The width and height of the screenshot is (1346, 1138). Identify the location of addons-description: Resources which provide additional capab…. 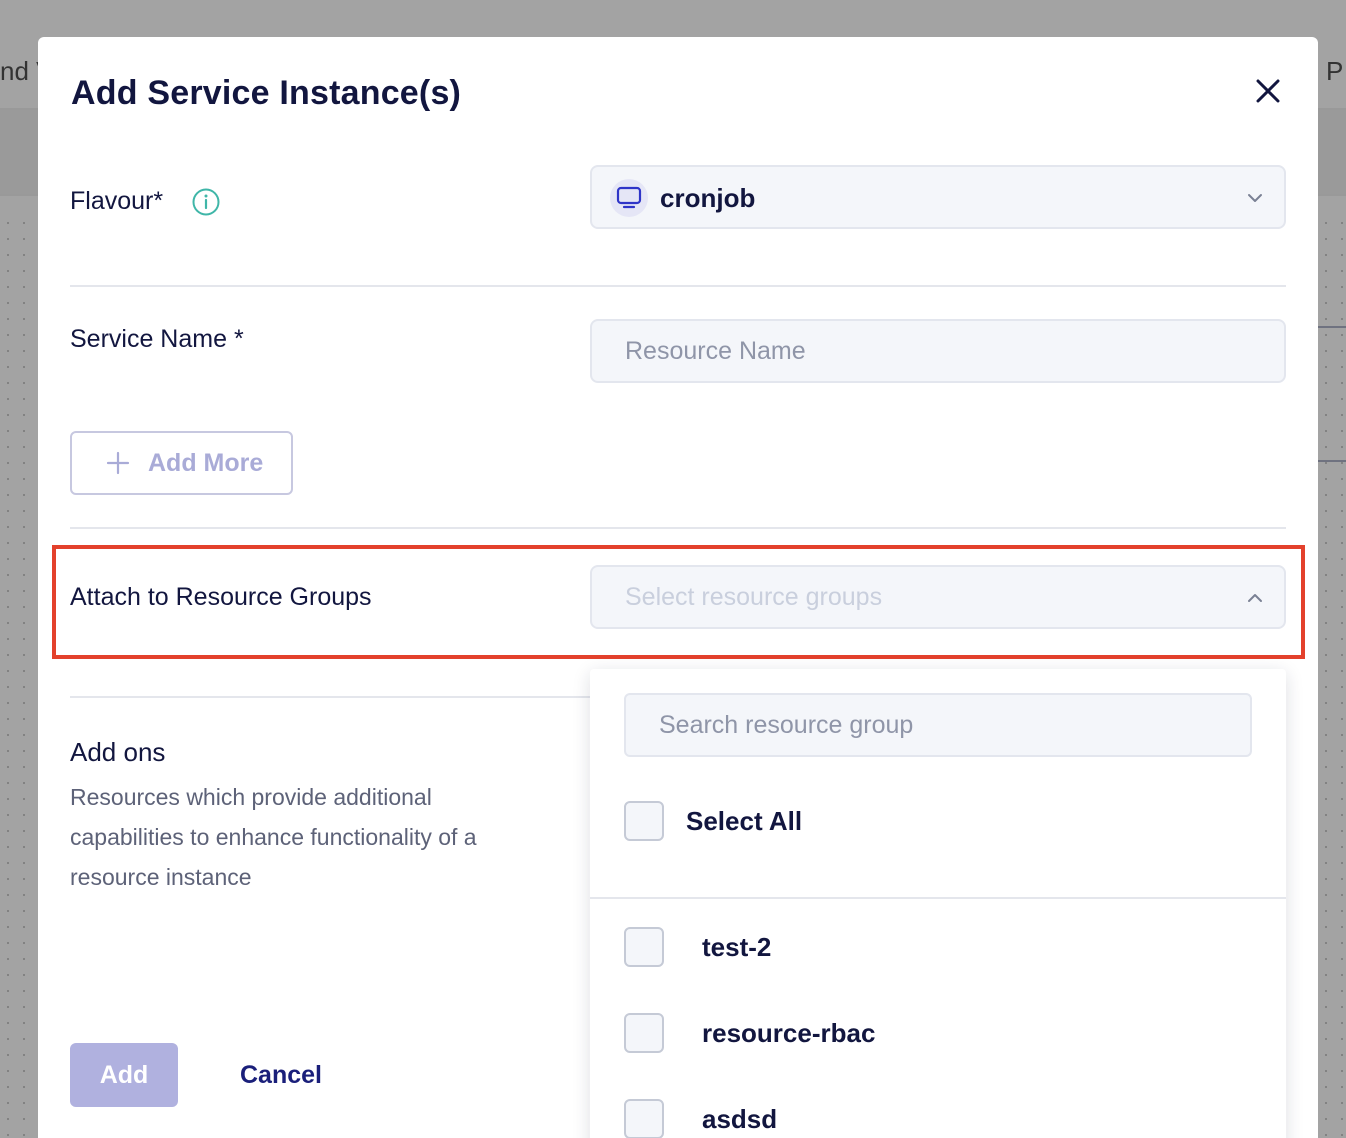
(273, 837).